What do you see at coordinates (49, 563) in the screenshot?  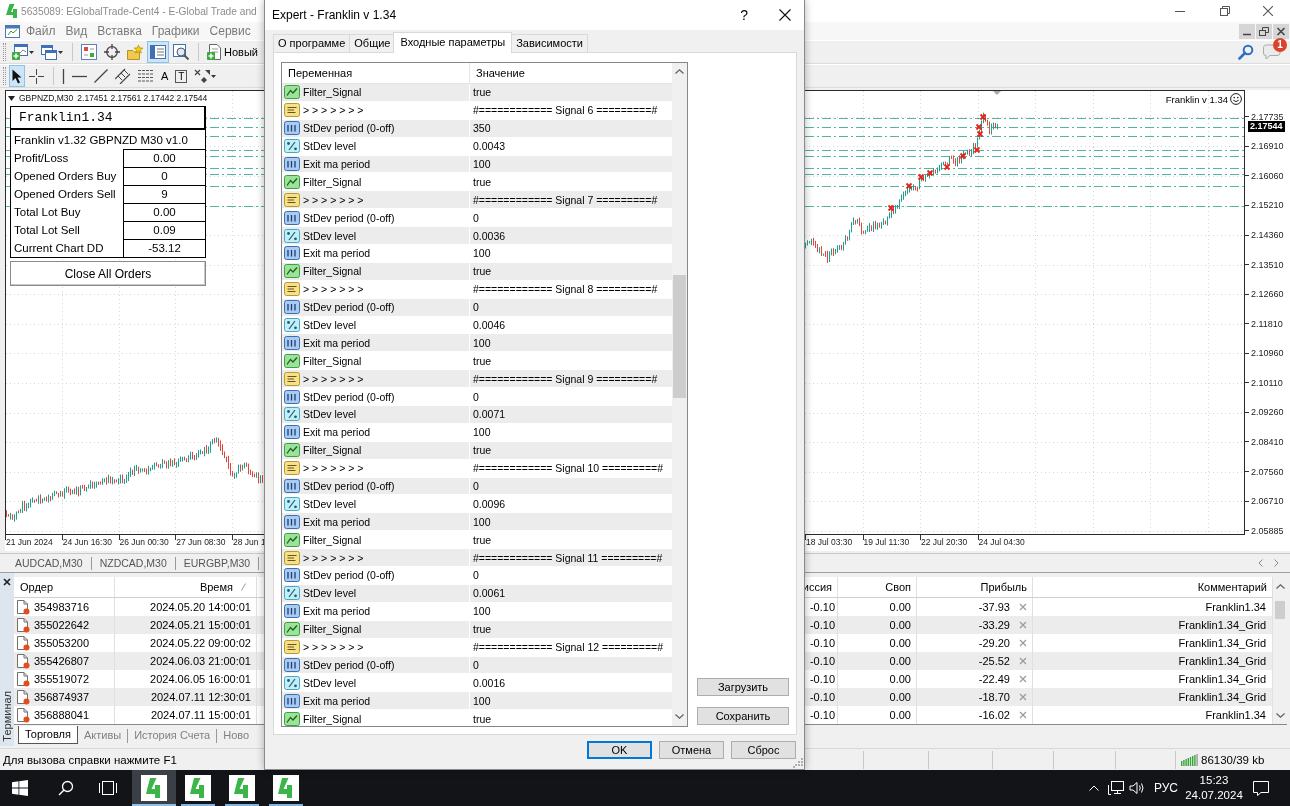 I see `chart-tab: AUDCAD,M30` at bounding box center [49, 563].